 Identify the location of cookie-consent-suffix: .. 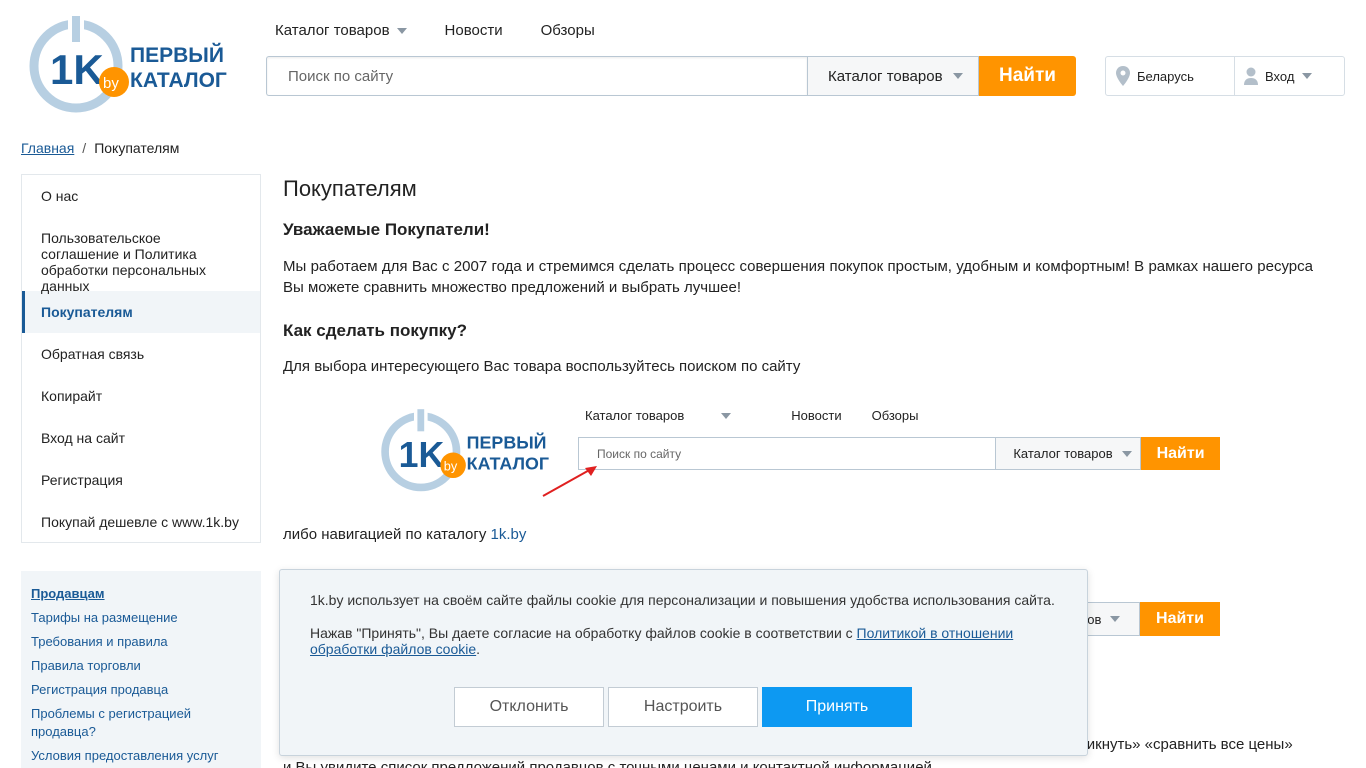
(478, 649).